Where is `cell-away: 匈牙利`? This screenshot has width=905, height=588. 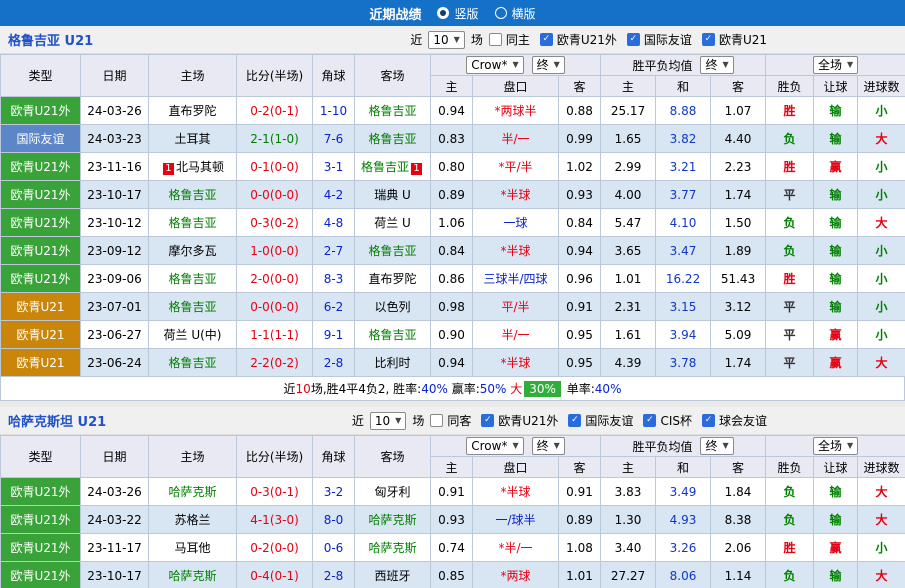 cell-away: 匈牙利 is located at coordinates (392, 491).